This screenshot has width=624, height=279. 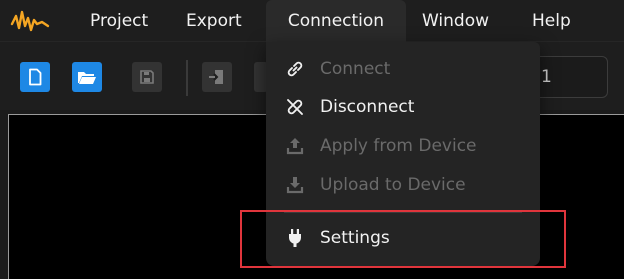 What do you see at coordinates (295, 69) in the screenshot?
I see `link-icon` at bounding box center [295, 69].